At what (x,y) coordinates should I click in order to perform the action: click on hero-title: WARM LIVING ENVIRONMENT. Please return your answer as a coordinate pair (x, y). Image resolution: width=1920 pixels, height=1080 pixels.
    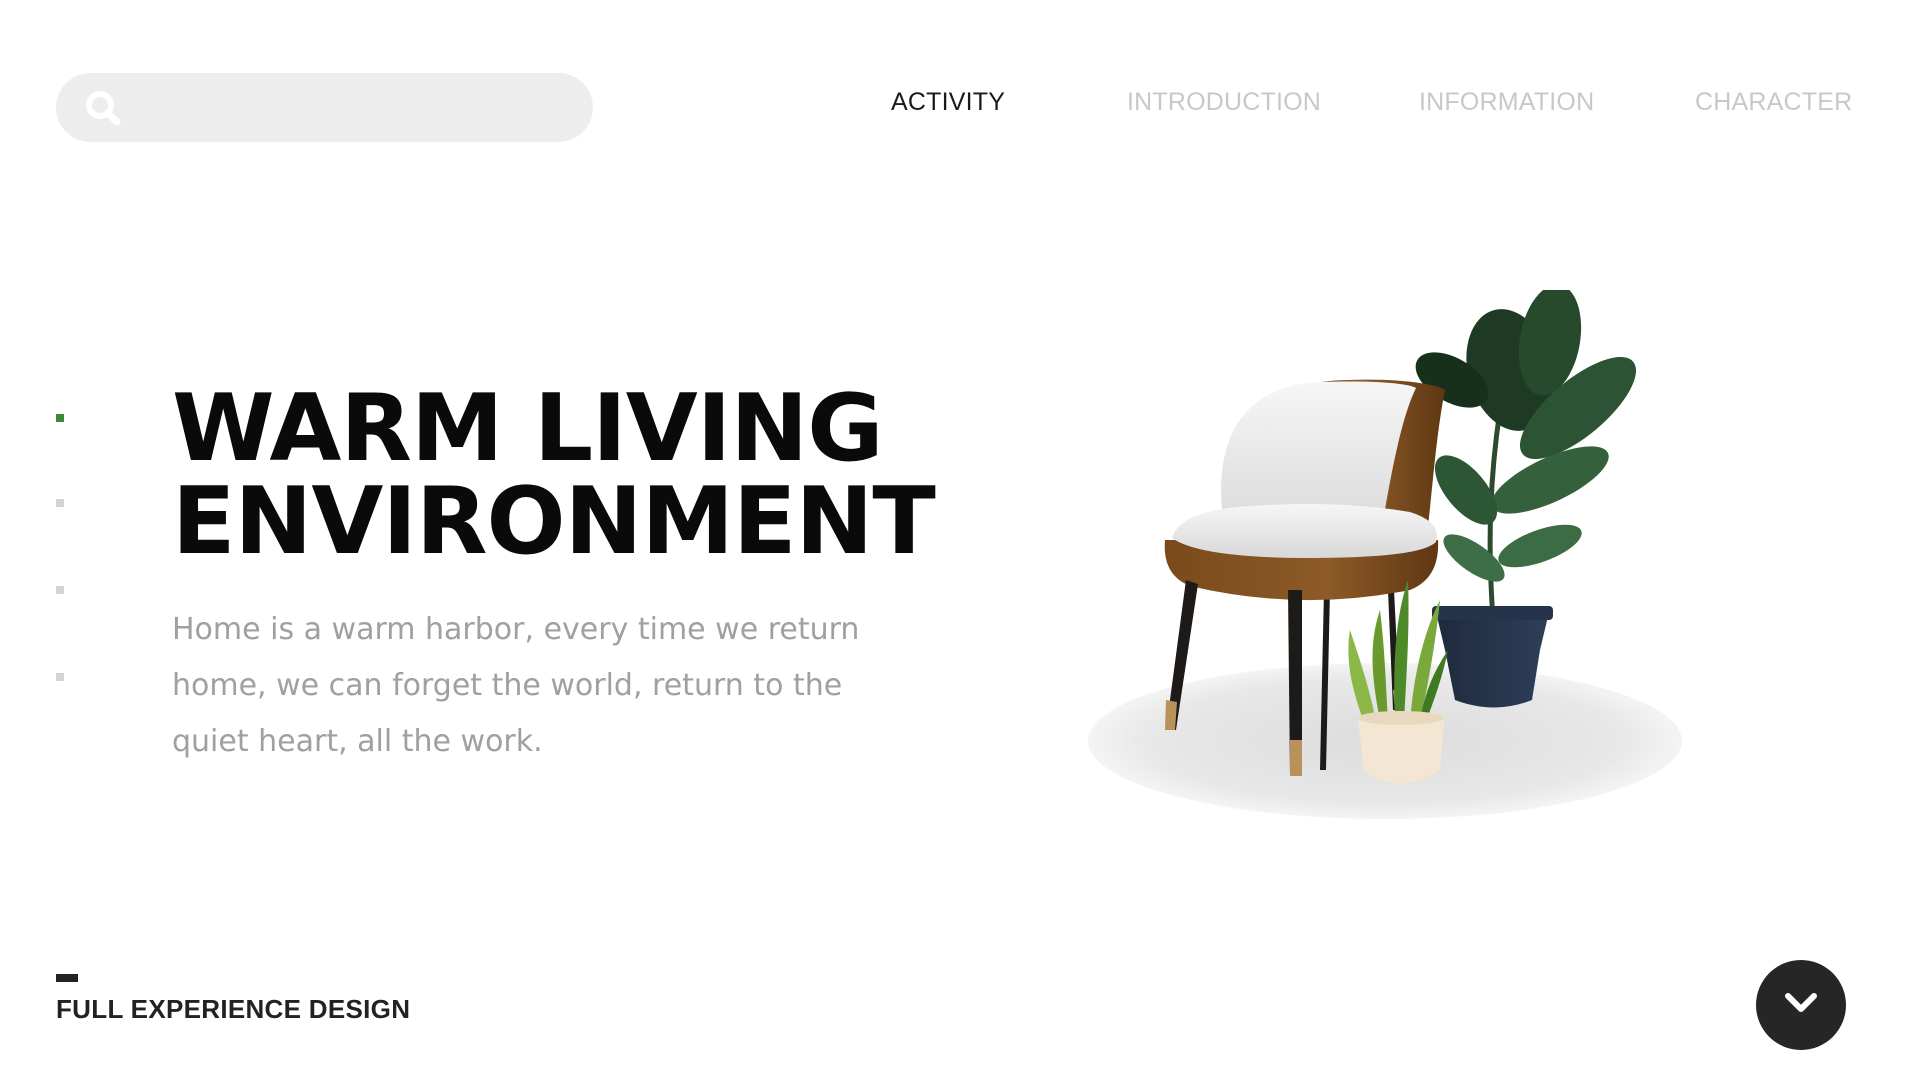
    Looking at the image, I should click on (554, 474).